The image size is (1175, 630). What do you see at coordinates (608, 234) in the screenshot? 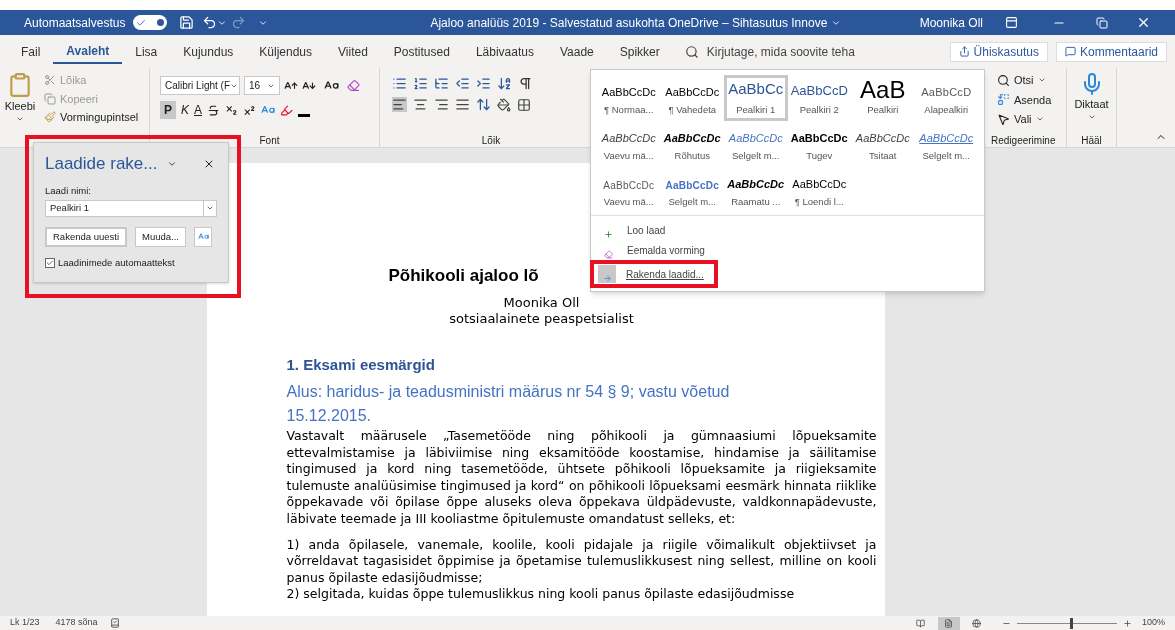
I see `plus-icon` at bounding box center [608, 234].